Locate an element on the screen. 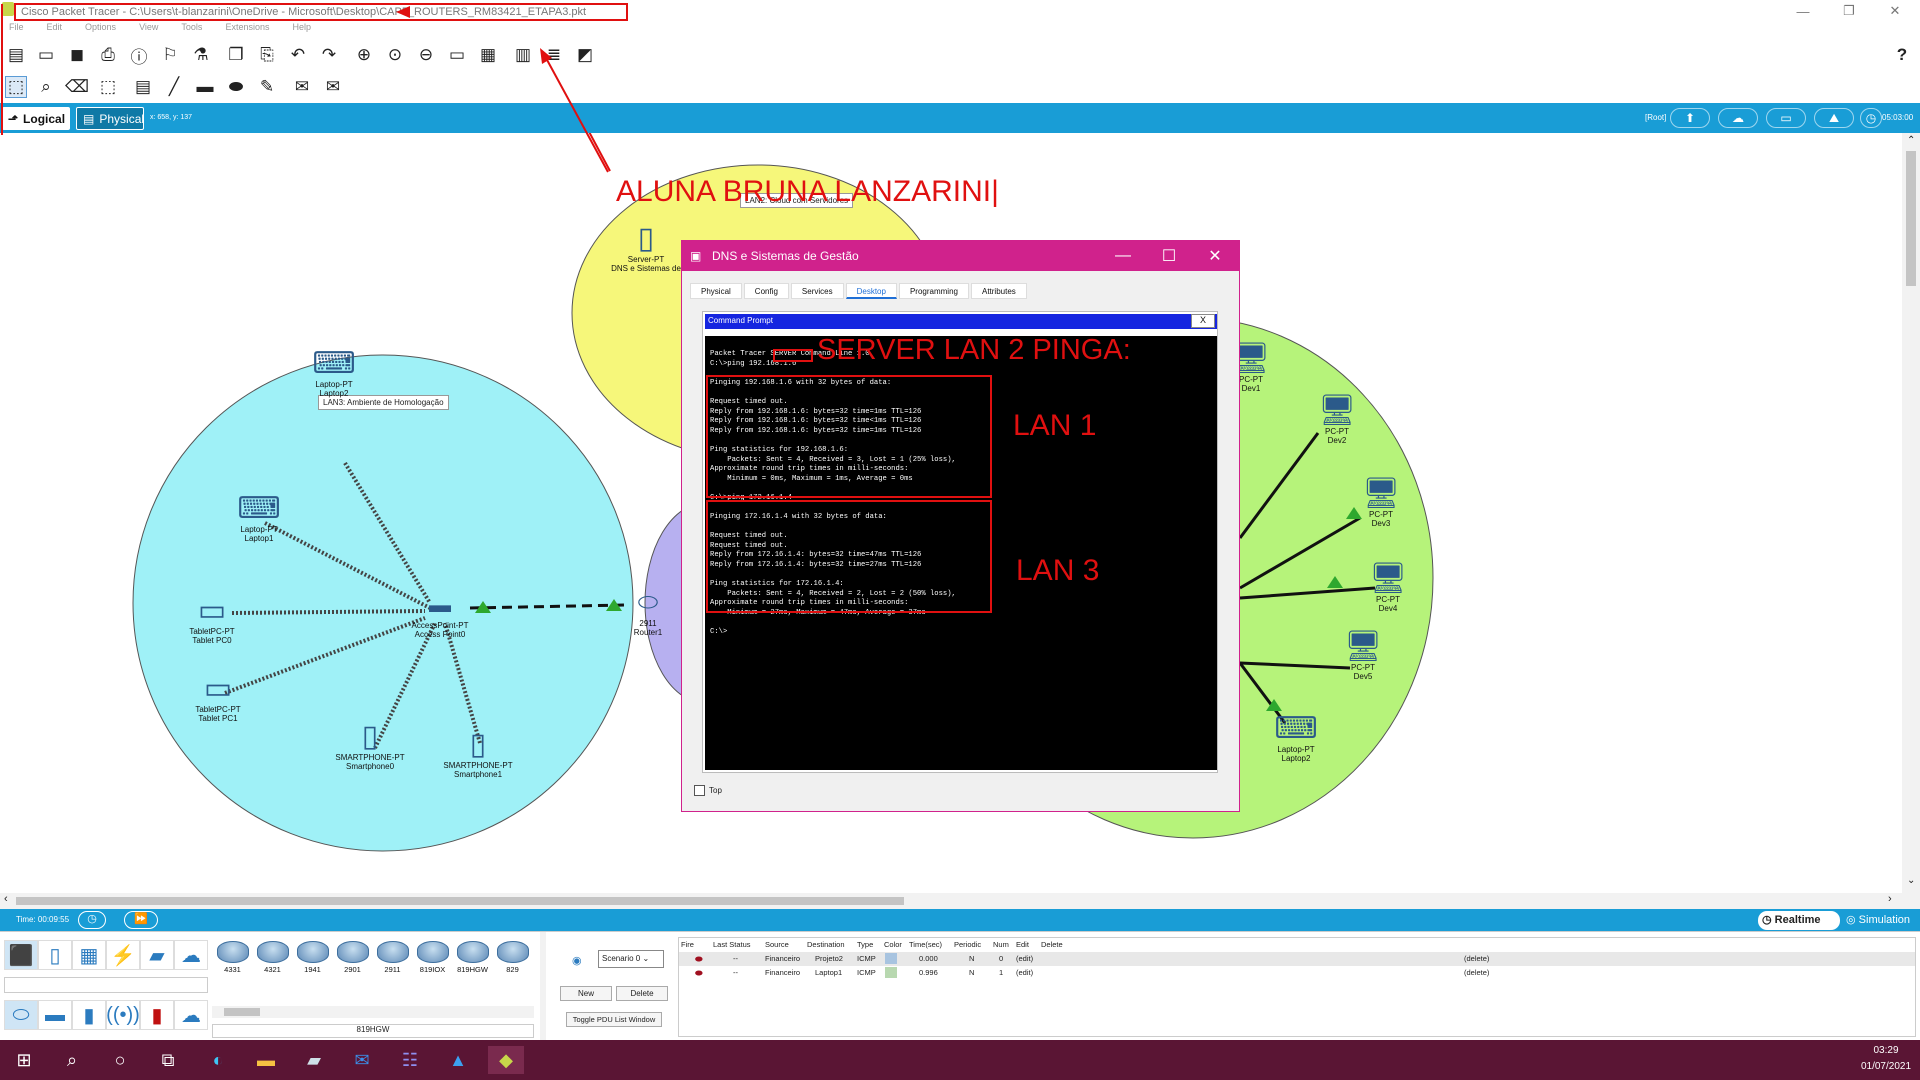 The height and width of the screenshot is (1080, 1920). tablet0-device: ▭ TabletPC-PT Tablet PC0 is located at coordinates (212, 620).